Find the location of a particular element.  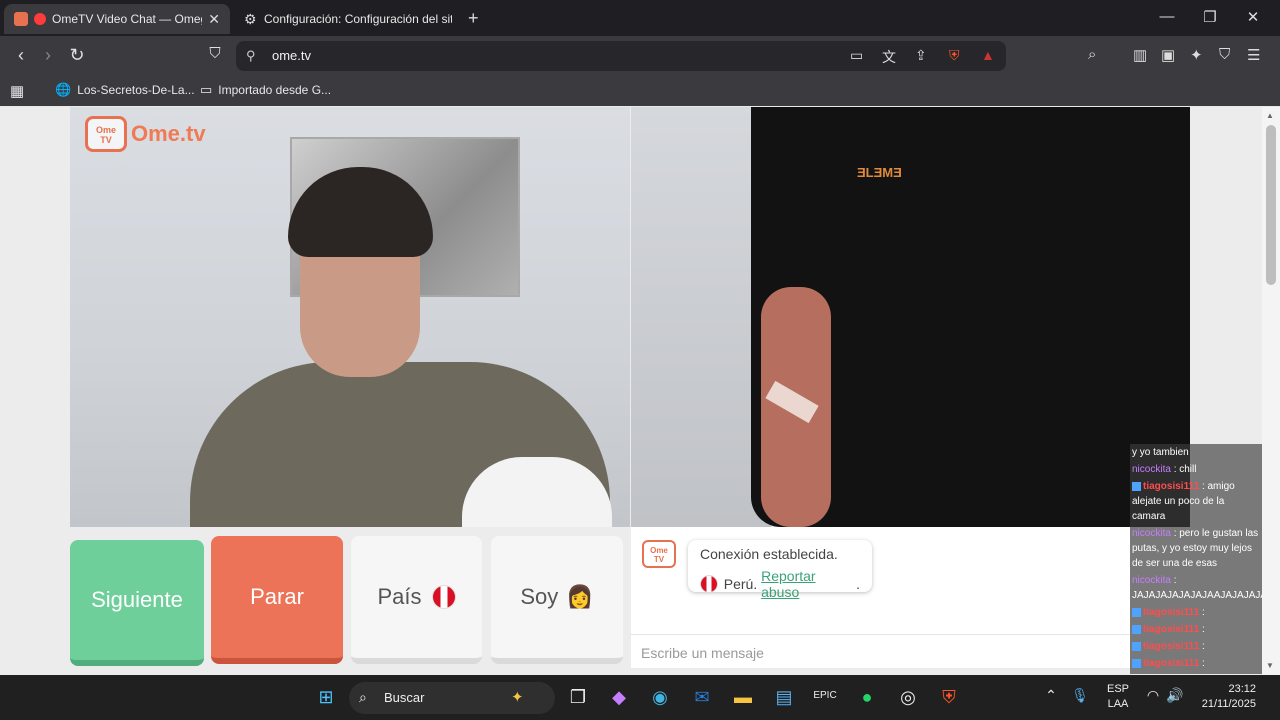

stop-button: Parar is located at coordinates (277, 600).